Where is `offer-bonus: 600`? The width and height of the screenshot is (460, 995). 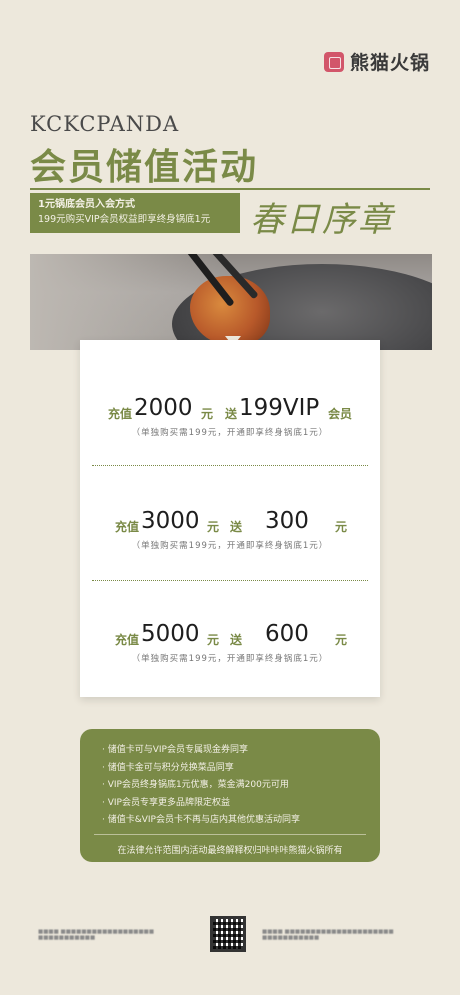 offer-bonus: 600 is located at coordinates (287, 634).